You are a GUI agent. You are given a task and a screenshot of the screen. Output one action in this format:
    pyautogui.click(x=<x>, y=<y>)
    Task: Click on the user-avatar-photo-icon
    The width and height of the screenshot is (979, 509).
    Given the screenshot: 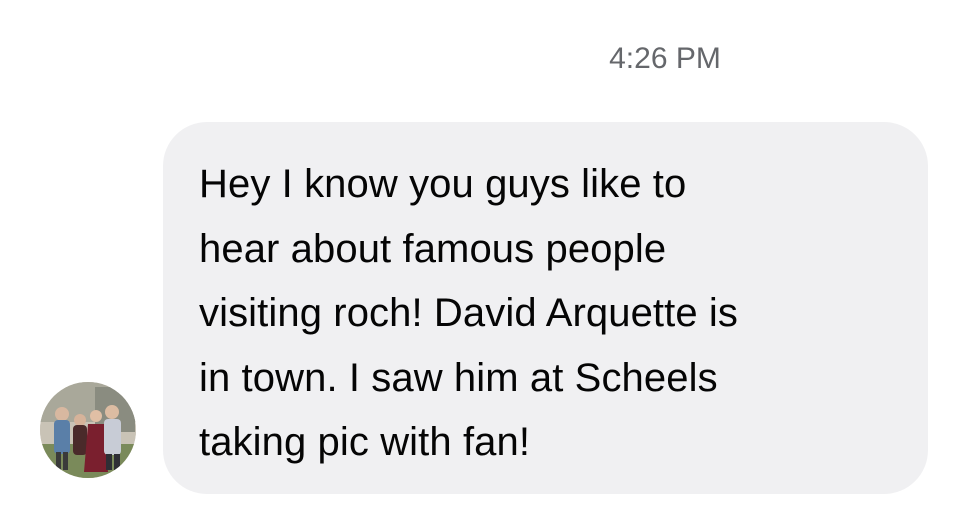 What is the action you would take?
    pyautogui.click(x=88, y=430)
    